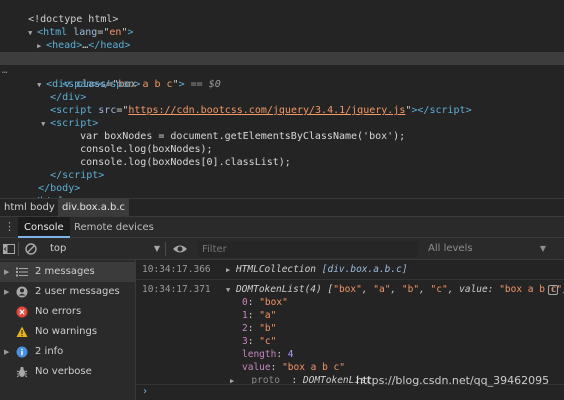 This screenshot has width=564, height=400. I want to click on sidebar-item-label: No errors, so click(58, 311).